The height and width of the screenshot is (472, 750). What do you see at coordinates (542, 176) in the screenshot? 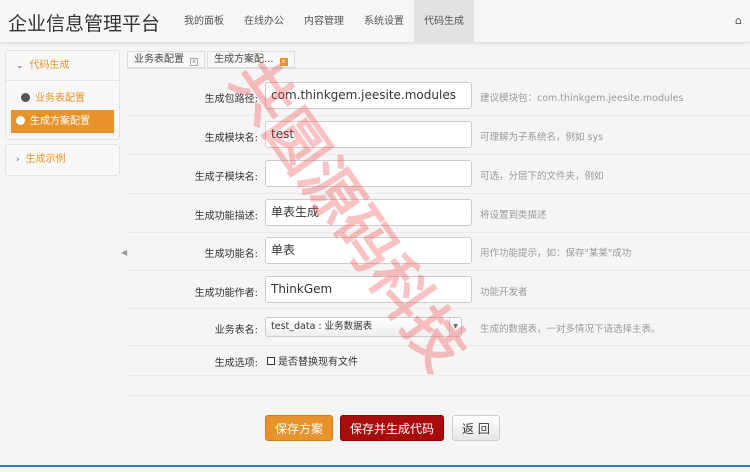
I see `field-hint: 可选，分层下的文件夹，例如` at bounding box center [542, 176].